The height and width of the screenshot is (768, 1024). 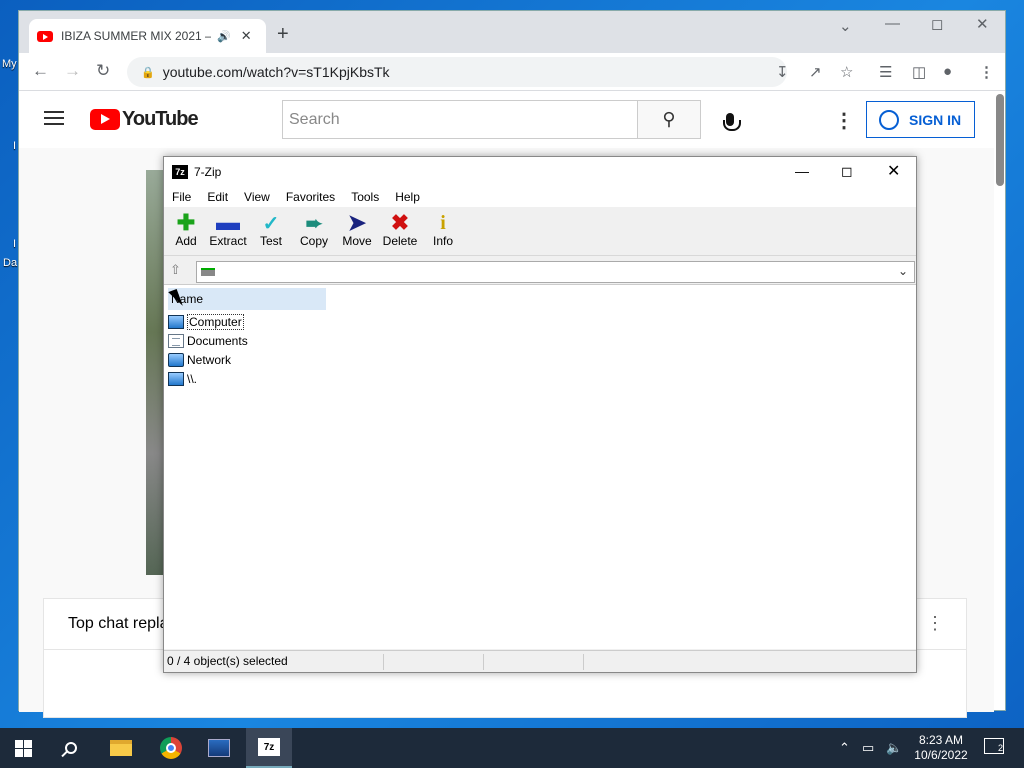 What do you see at coordinates (365, 197) in the screenshot?
I see `menu-tools: Tools` at bounding box center [365, 197].